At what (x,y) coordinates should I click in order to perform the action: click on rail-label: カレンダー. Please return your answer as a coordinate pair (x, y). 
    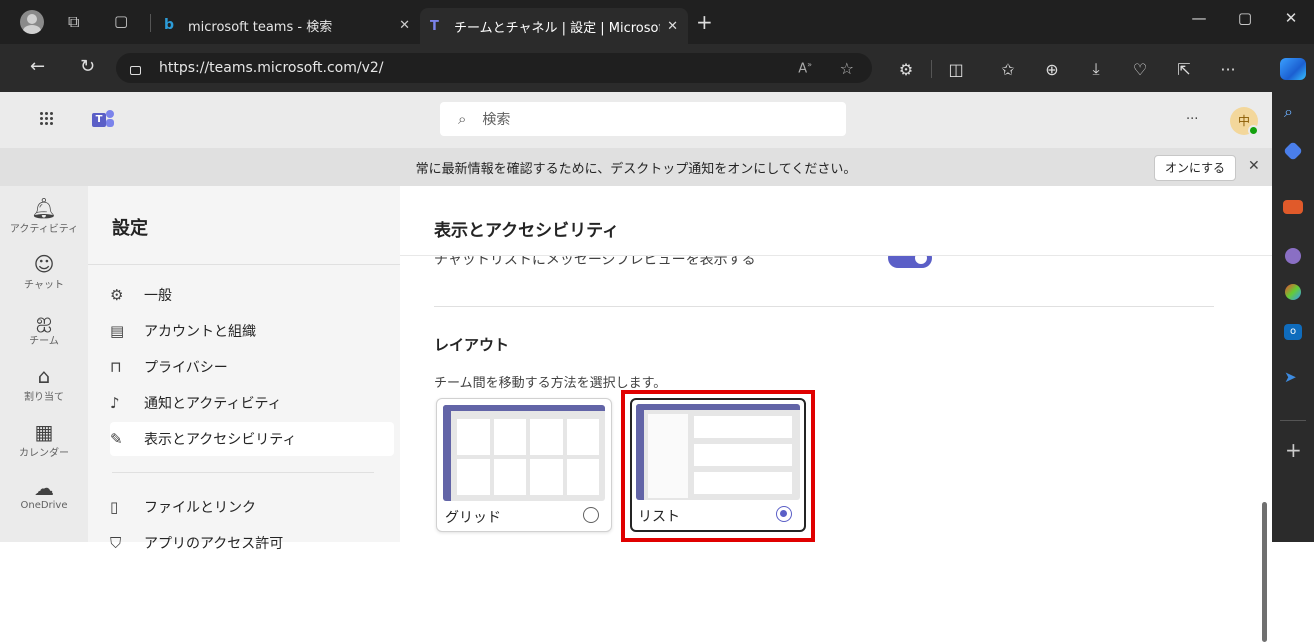
    Looking at the image, I should click on (44, 453).